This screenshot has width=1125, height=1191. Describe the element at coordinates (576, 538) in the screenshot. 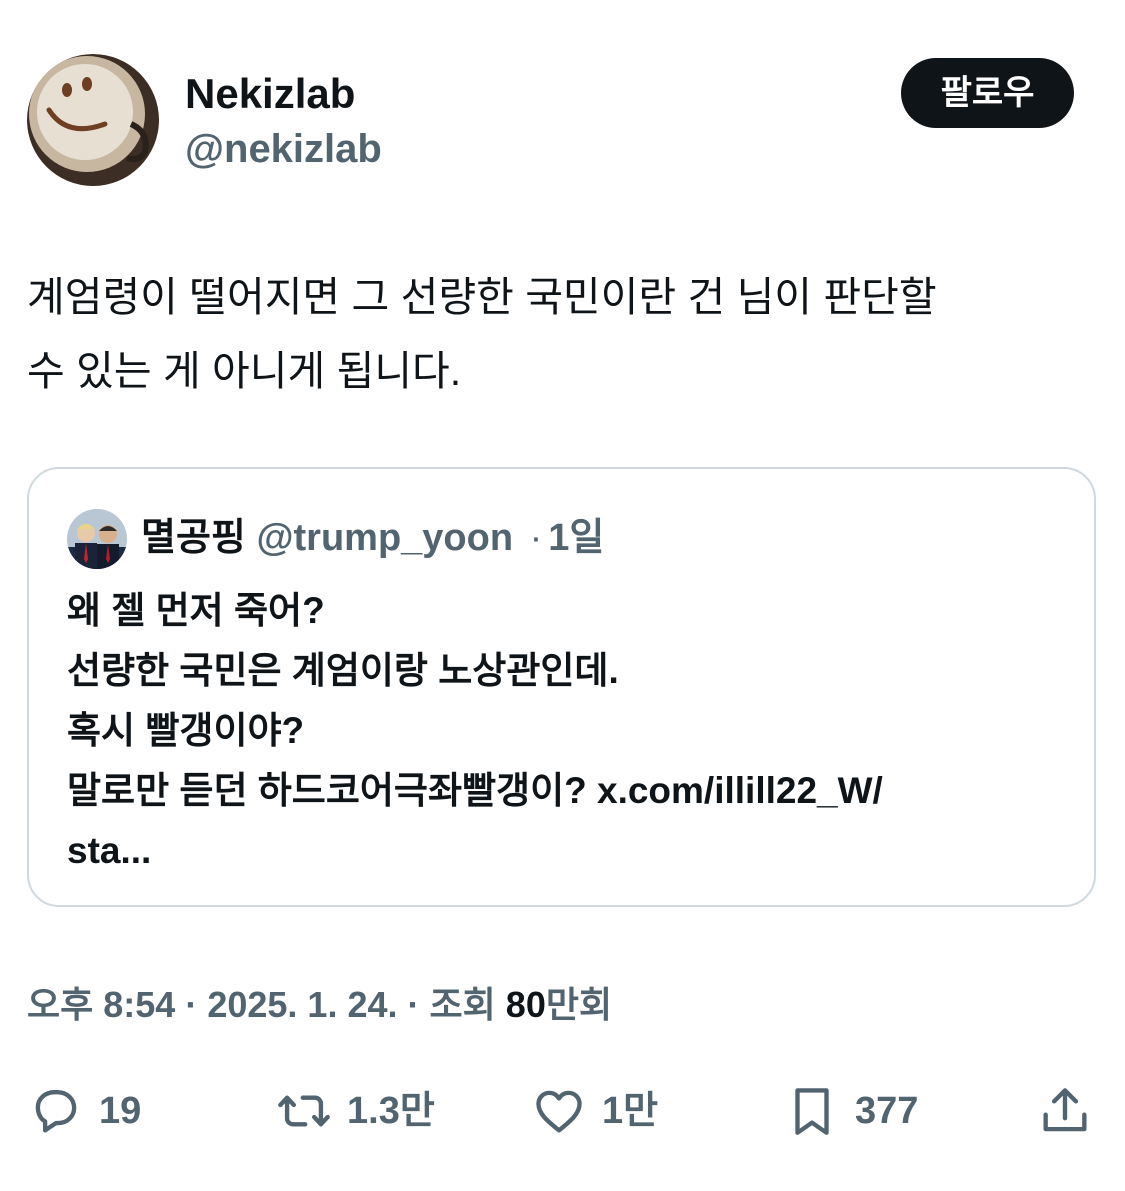

I see `quoted-tweet-time: 1일` at that location.